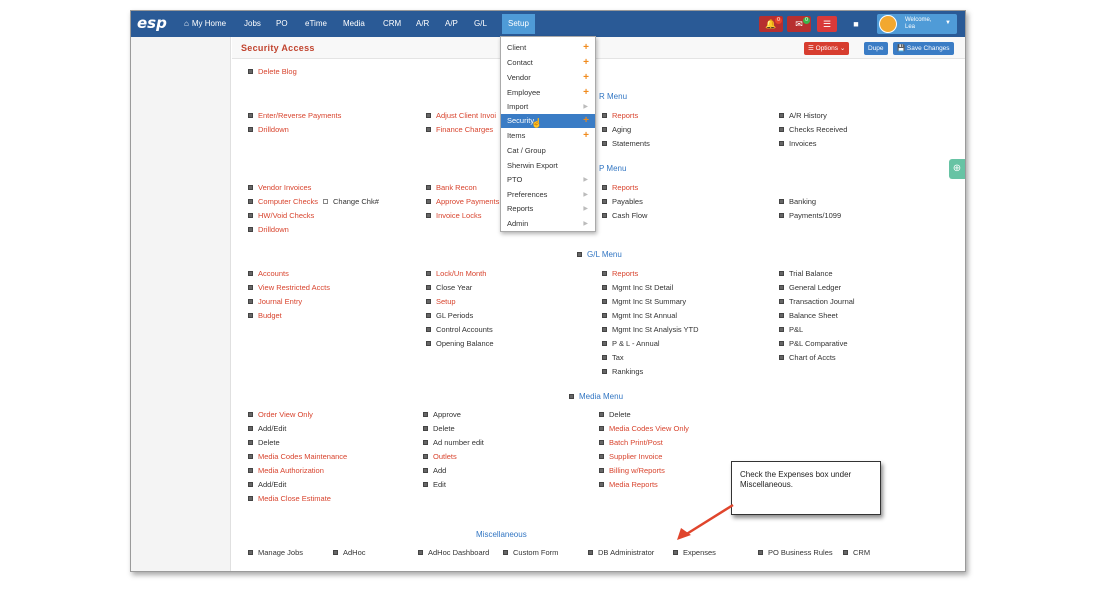  Describe the element at coordinates (275, 302) in the screenshot. I see `chk-journal-entry: Journal Entry` at that location.